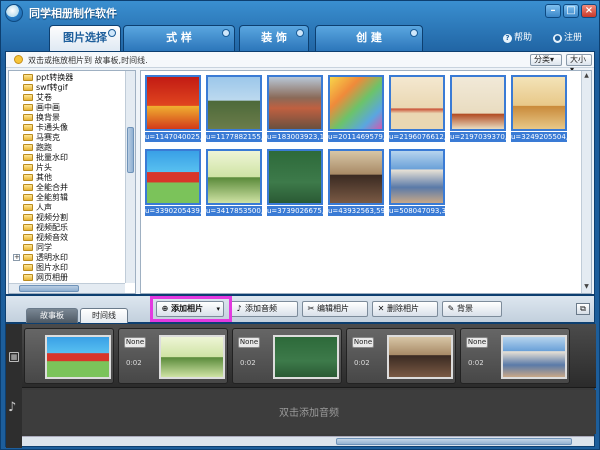 This screenshot has height=450, width=600. What do you see at coordinates (517, 36) in the screenshot?
I see `help-link: ? 帮助` at bounding box center [517, 36].